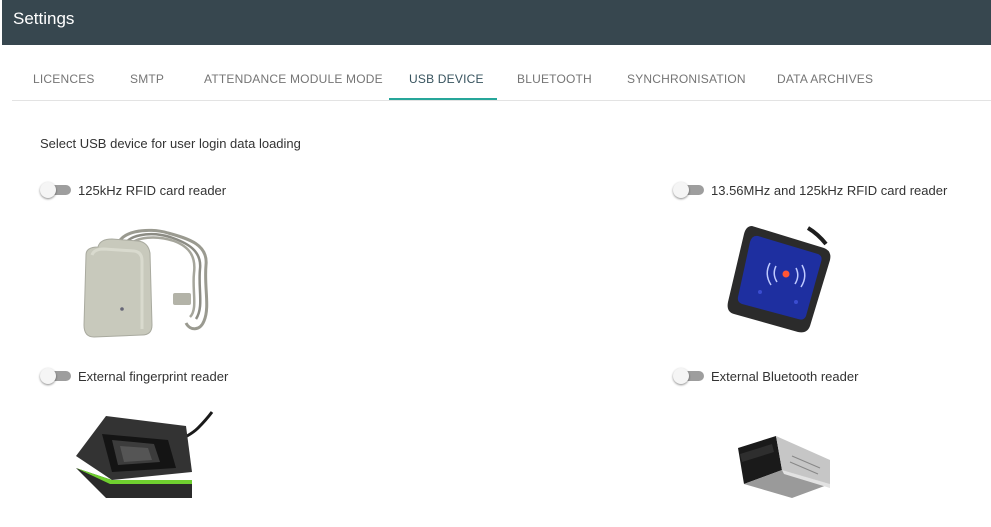  Describe the element at coordinates (829, 190) in the screenshot. I see `device-label: 13.56MHz and 125kHz RFID card reader` at that location.